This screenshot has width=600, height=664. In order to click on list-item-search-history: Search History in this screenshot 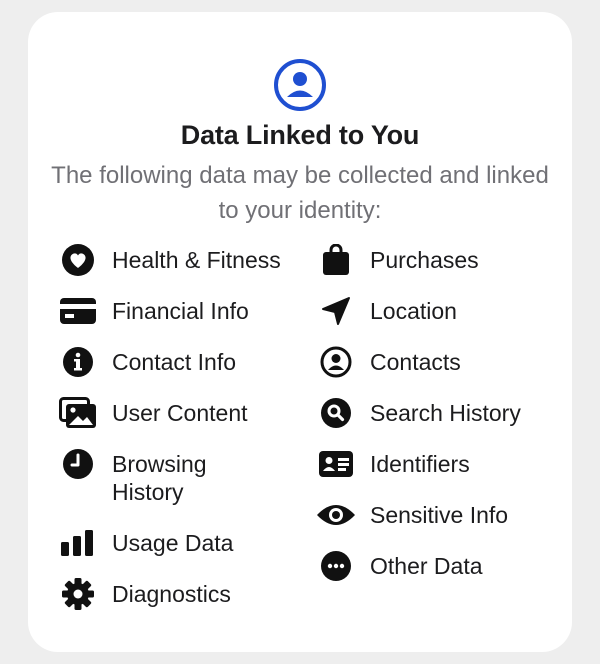, I will do `click(441, 413)`.